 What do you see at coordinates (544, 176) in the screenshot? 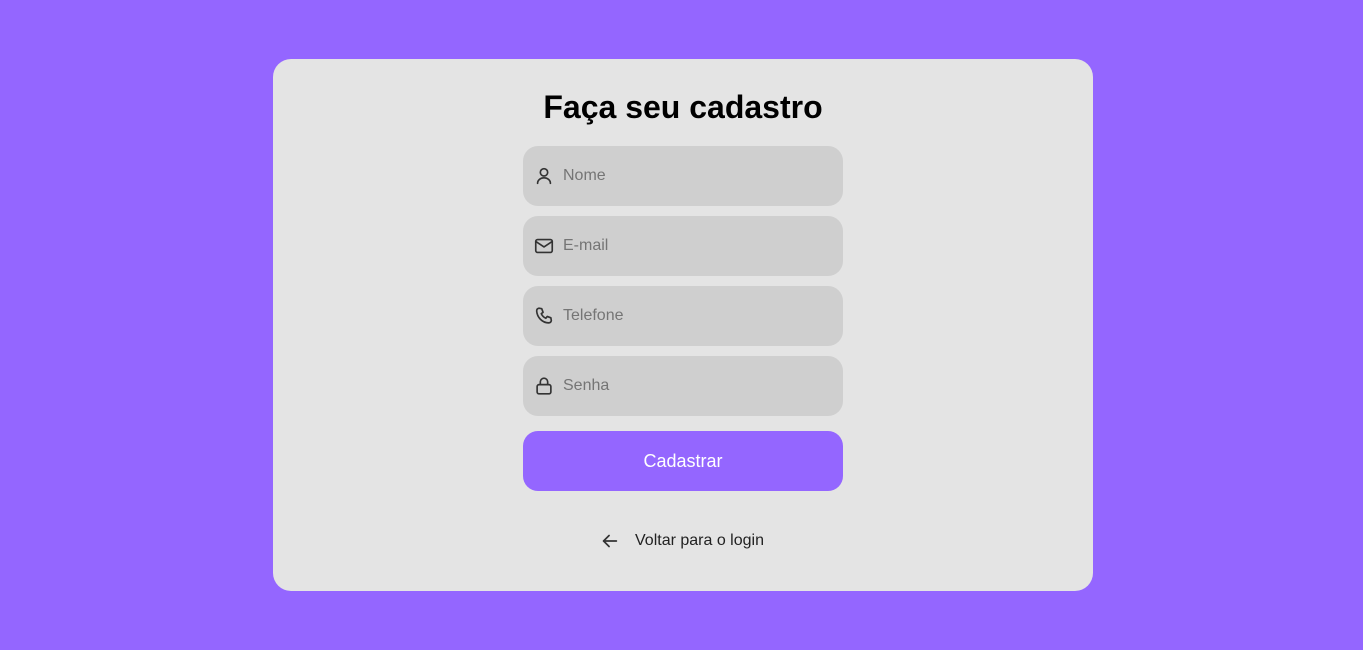
I see `user-icon` at bounding box center [544, 176].